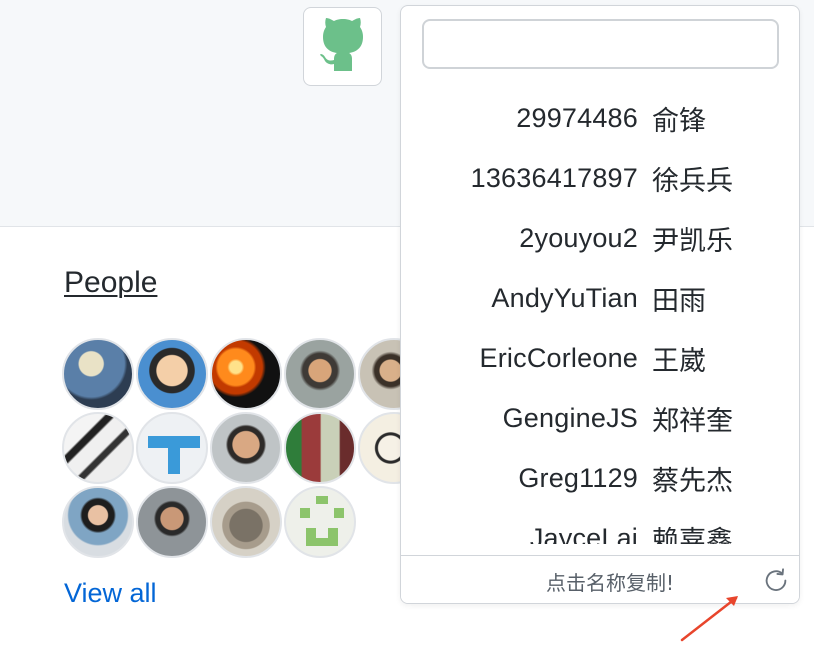 Image resolution: width=814 pixels, height=656 pixels. I want to click on member-name: 尹凯乐, so click(692, 238).